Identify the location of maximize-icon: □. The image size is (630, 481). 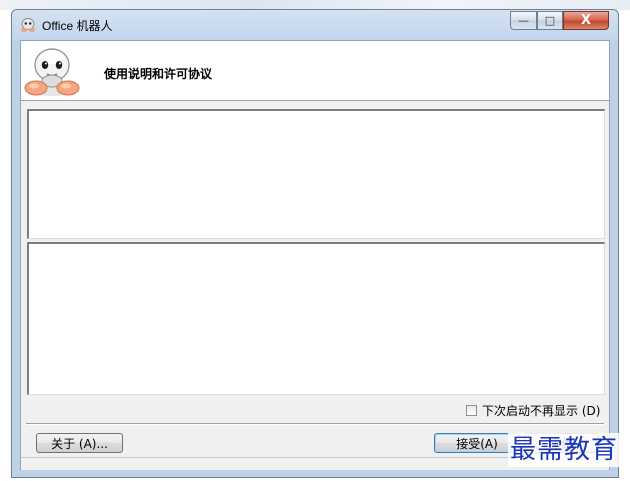
(550, 20).